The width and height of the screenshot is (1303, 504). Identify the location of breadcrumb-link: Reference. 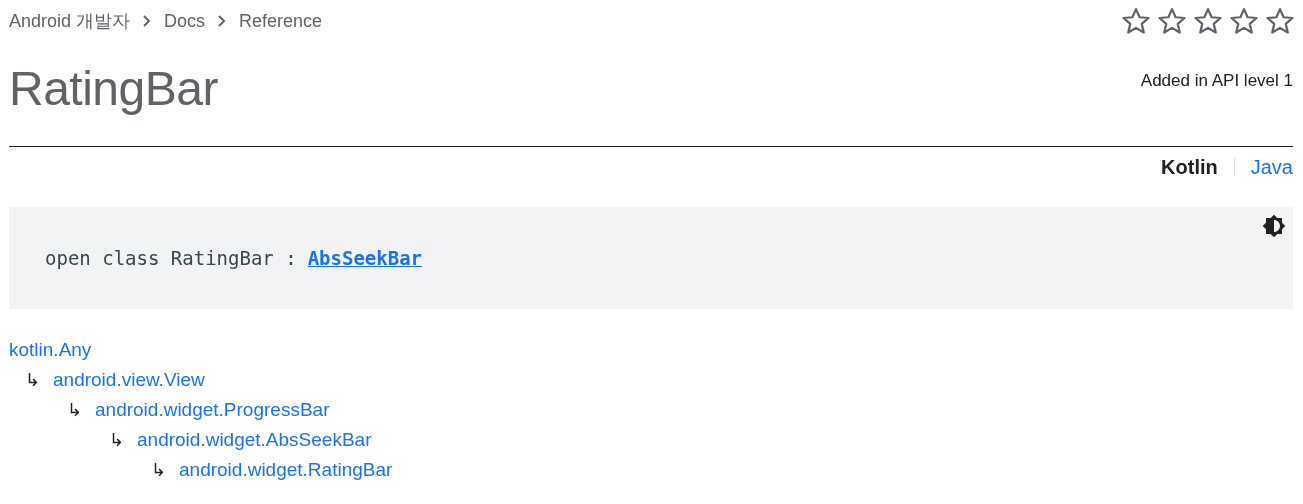
(281, 21).